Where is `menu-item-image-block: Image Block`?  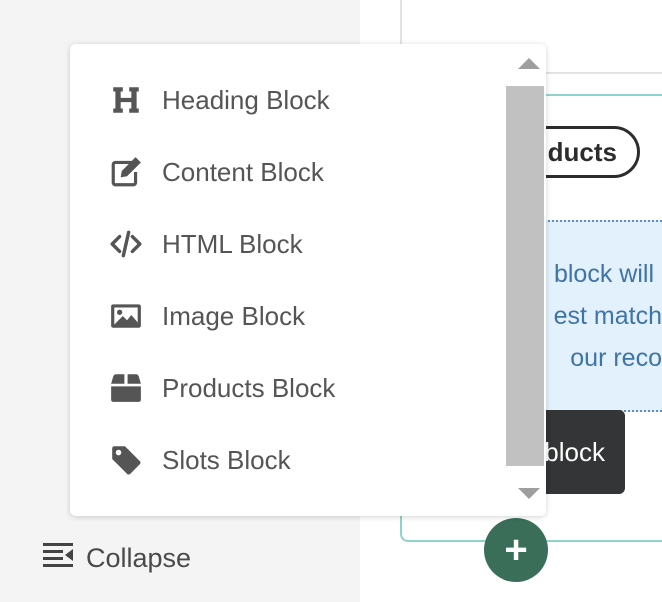 menu-item-image-block: Image Block is located at coordinates (288, 316).